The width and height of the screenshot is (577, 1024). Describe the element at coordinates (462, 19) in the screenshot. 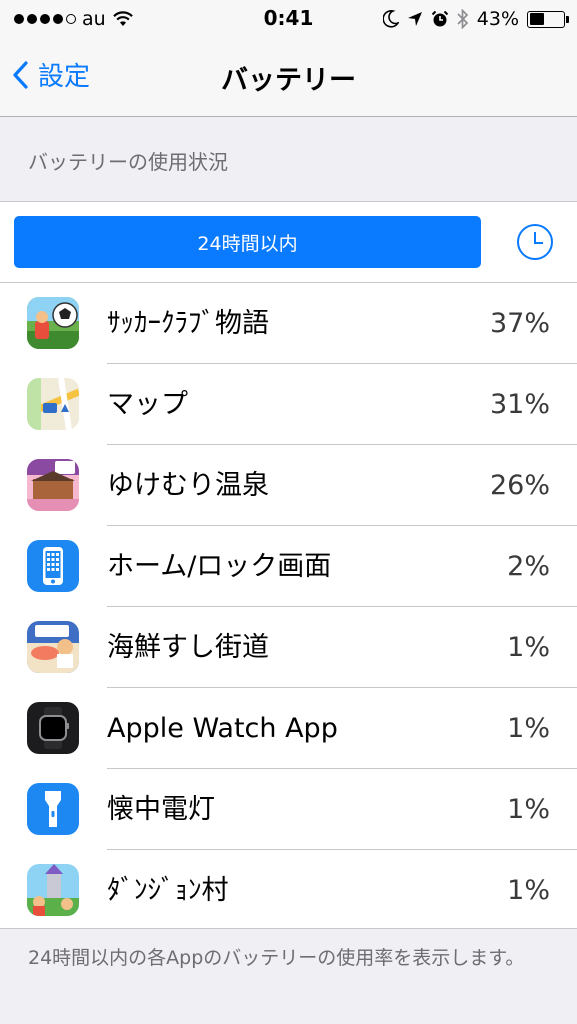

I see `bluetooth-icon` at that location.